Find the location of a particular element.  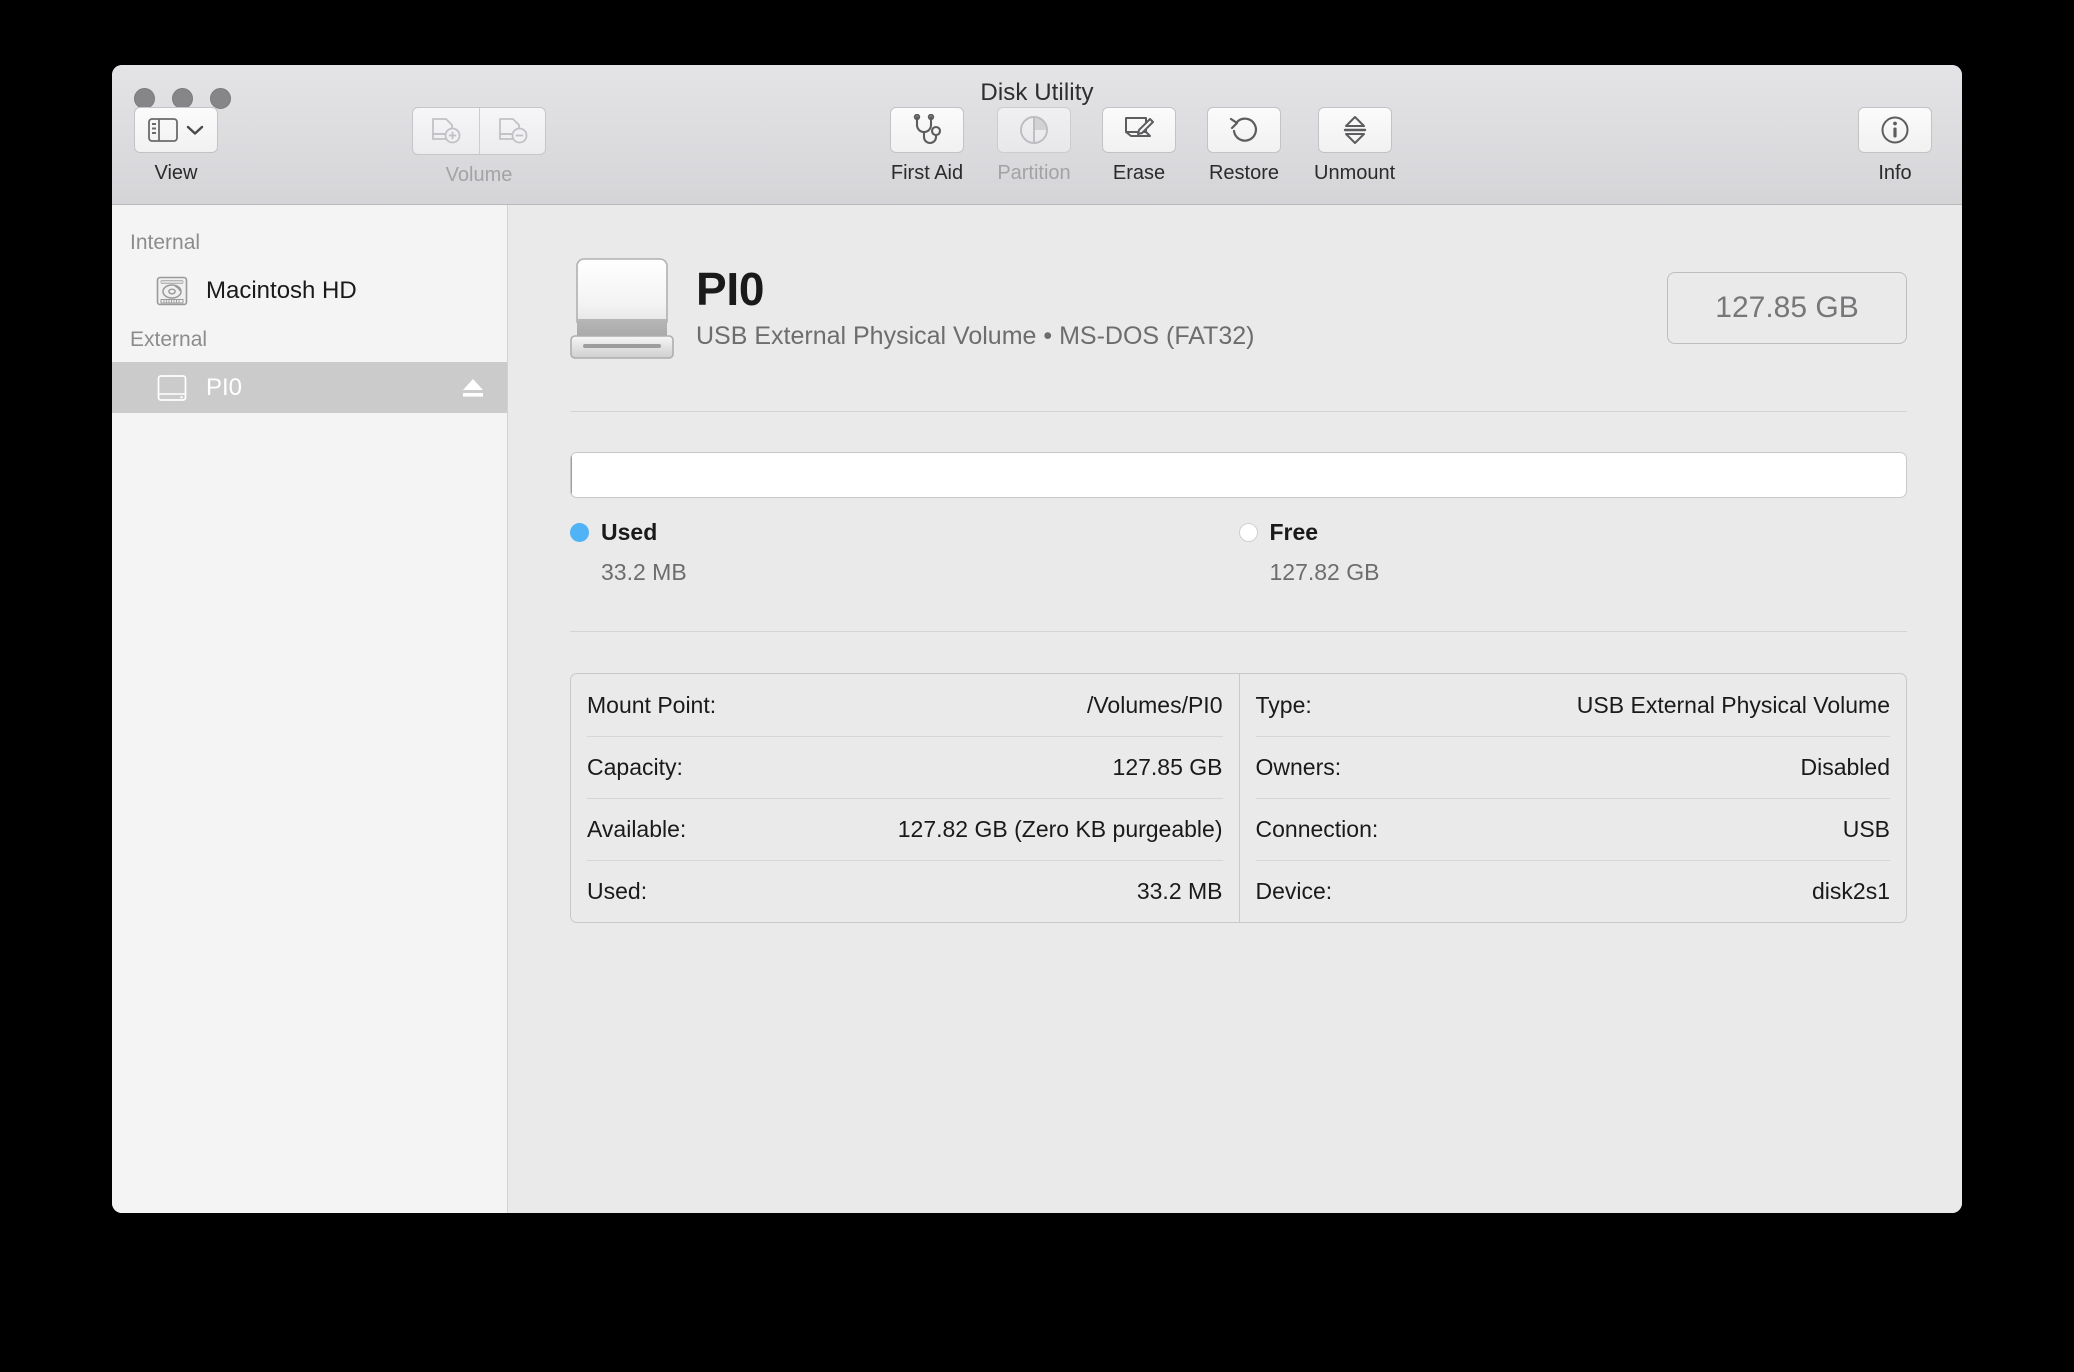

divider-bottom is located at coordinates (1238, 631).